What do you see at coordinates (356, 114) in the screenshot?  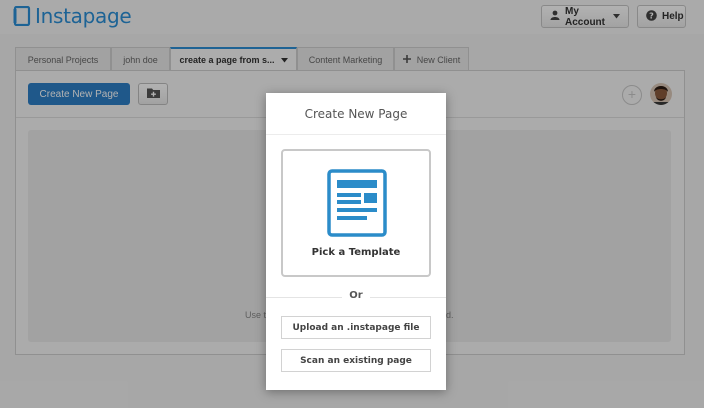 I see `modal-title: Create New Page` at bounding box center [356, 114].